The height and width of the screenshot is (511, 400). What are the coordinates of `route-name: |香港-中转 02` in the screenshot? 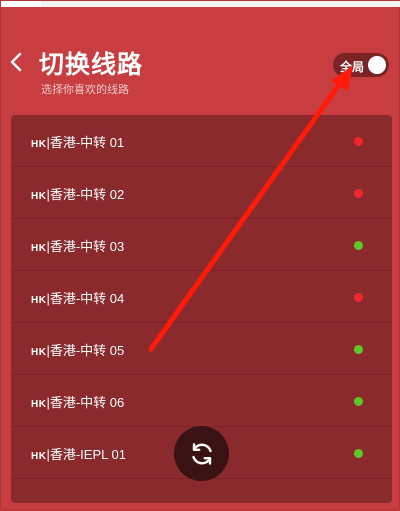 It's located at (85, 194).